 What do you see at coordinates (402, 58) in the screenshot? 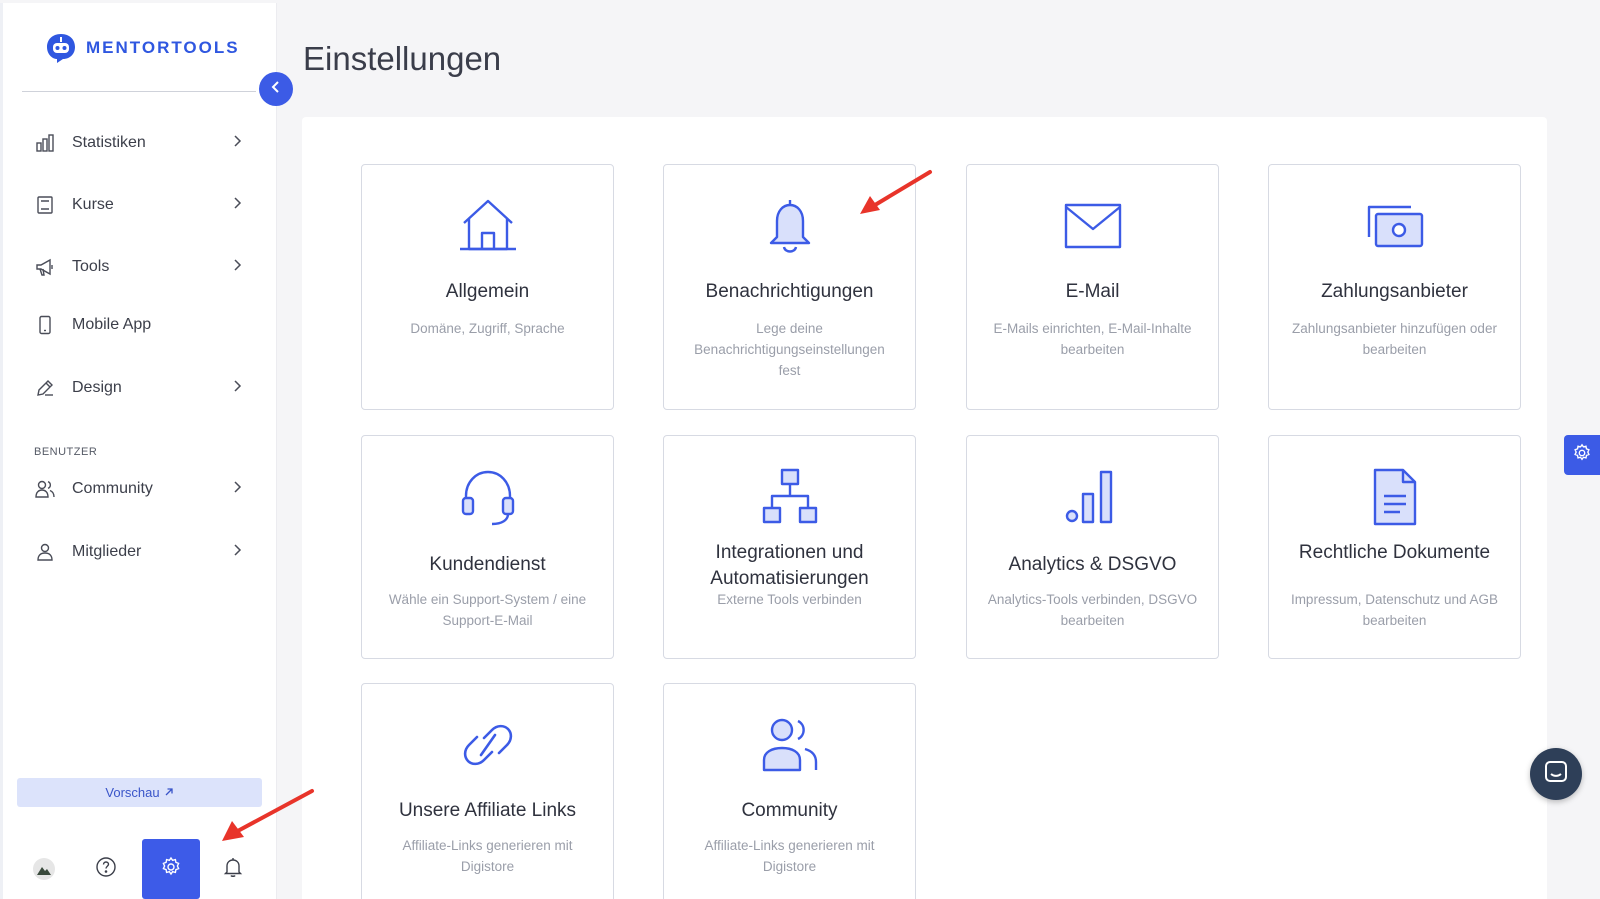
I see `page-title: Einstellungen` at bounding box center [402, 58].